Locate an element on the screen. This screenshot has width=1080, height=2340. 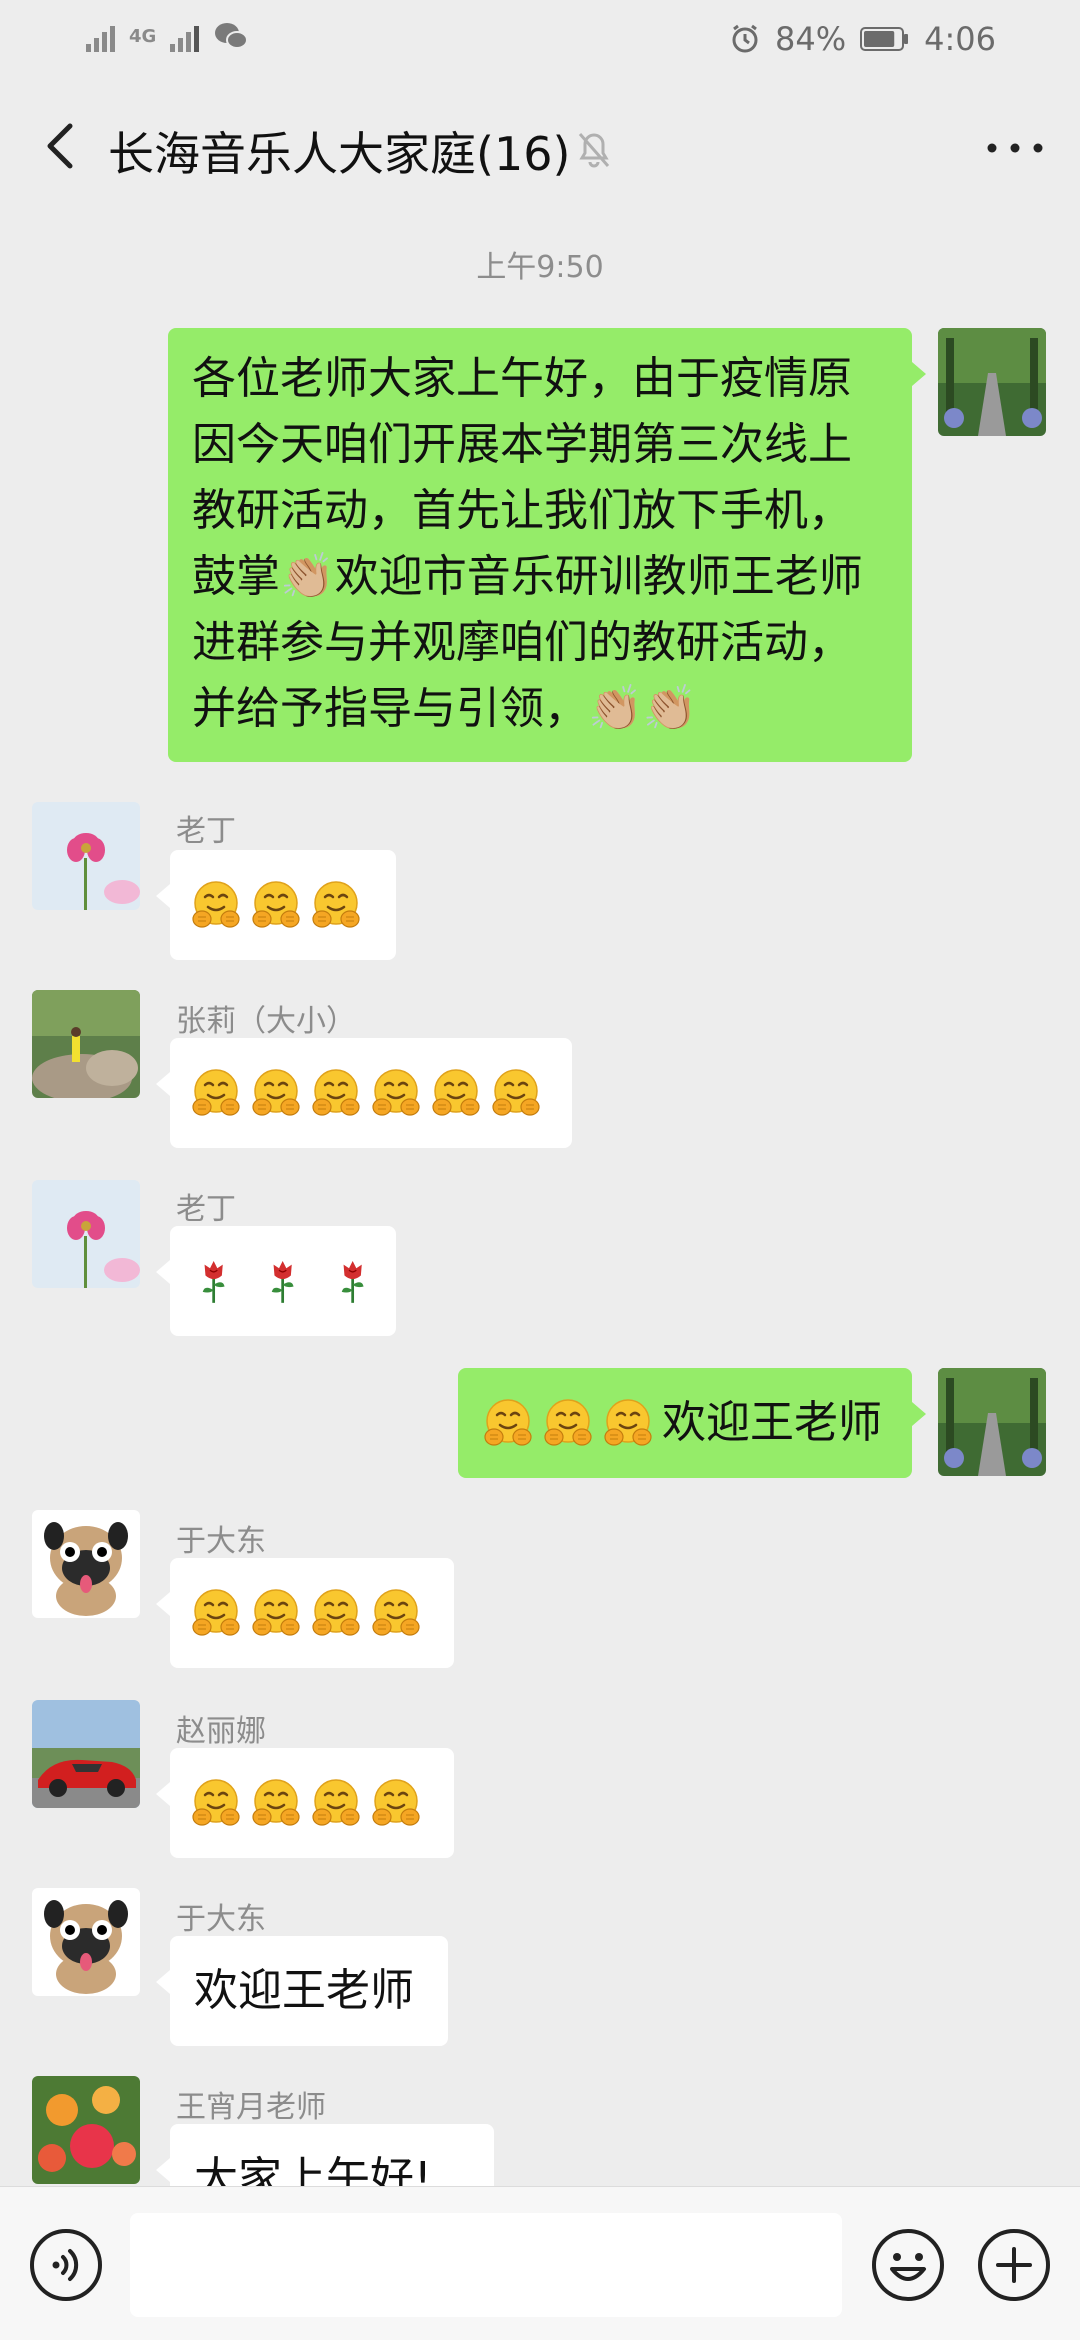
clock: 4:06 is located at coordinates (960, 39).